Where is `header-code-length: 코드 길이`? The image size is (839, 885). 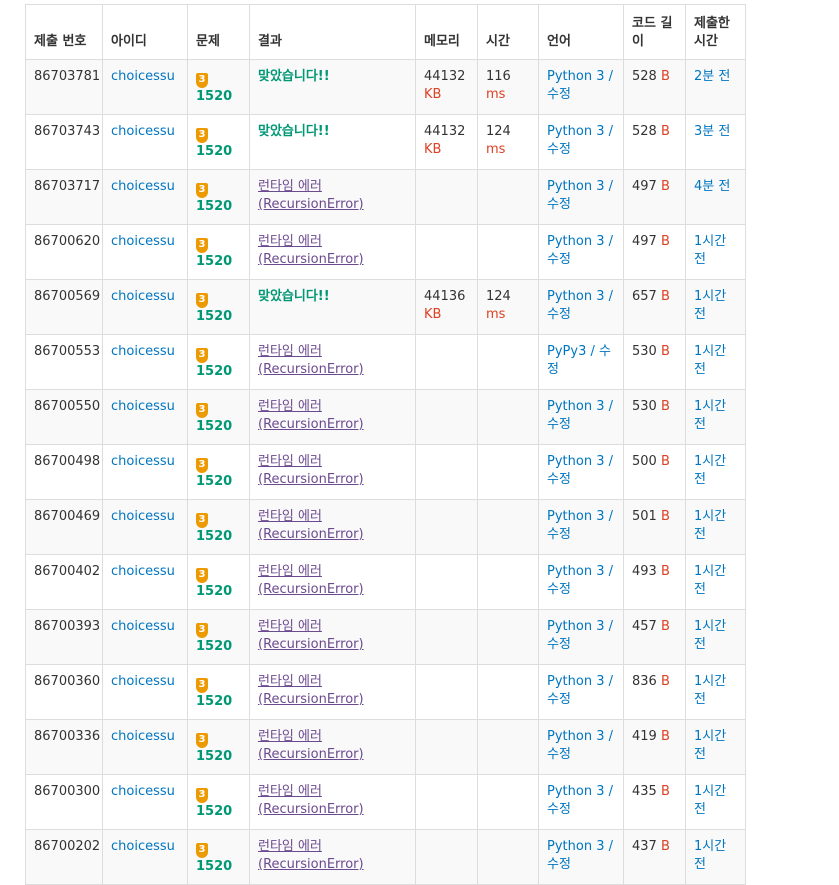 header-code-length: 코드 길이 is located at coordinates (654, 32).